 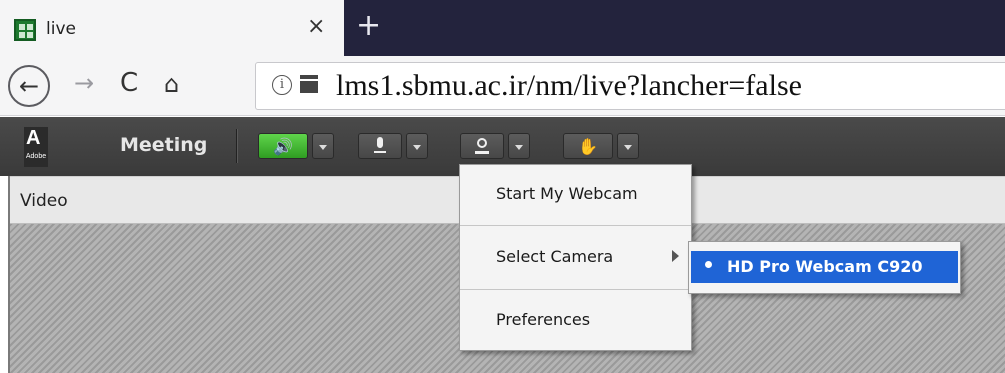 What do you see at coordinates (29, 86) in the screenshot?
I see `back-button: ←` at bounding box center [29, 86].